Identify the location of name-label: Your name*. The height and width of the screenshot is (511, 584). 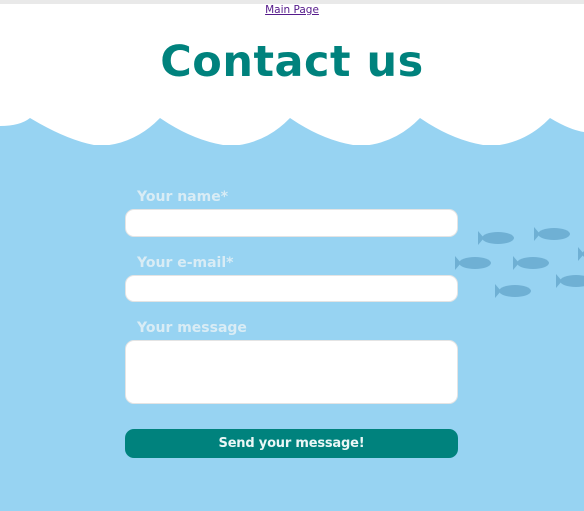
(183, 197).